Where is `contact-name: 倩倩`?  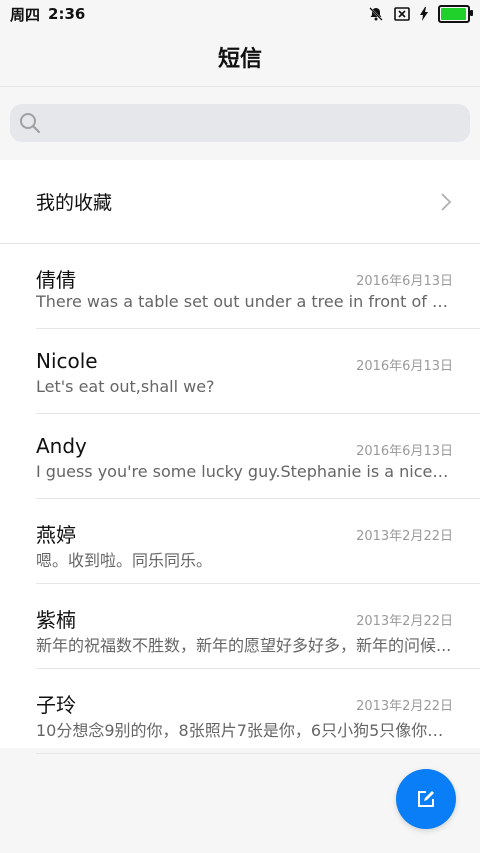 contact-name: 倩倩 is located at coordinates (56, 280).